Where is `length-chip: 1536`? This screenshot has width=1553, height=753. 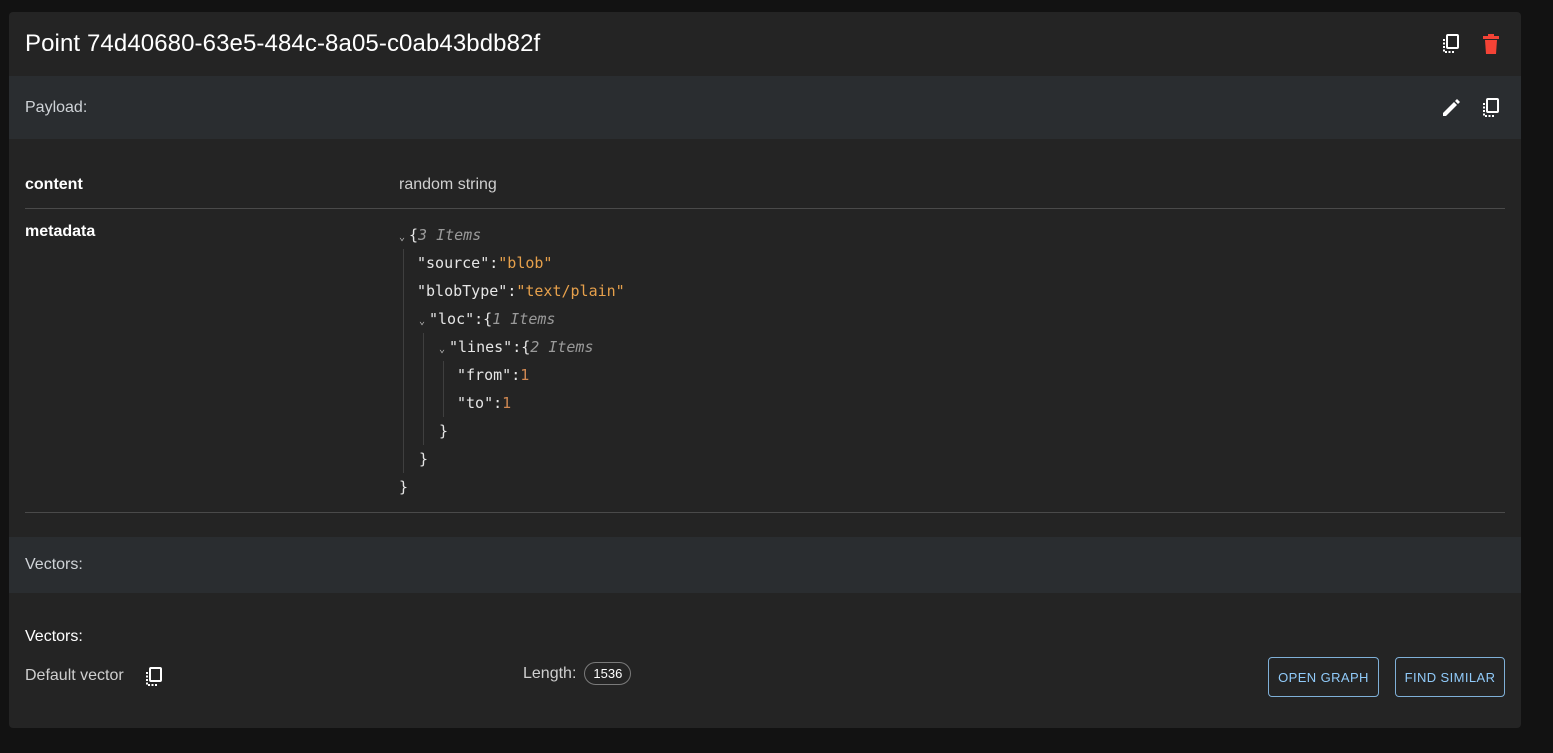 length-chip: 1536 is located at coordinates (608, 673).